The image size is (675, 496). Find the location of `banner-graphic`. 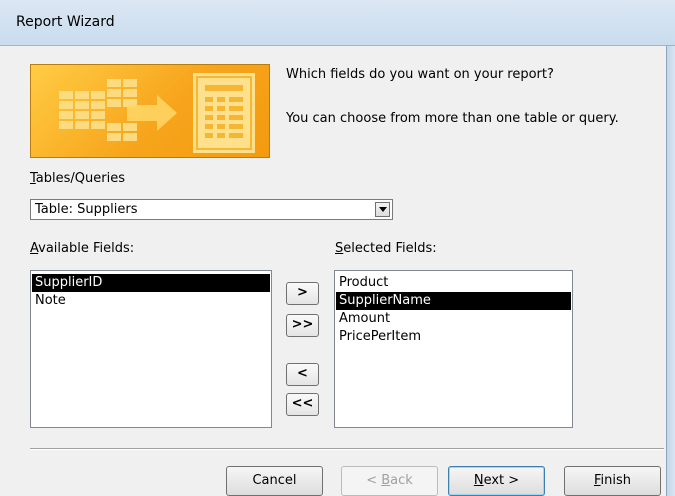

banner-graphic is located at coordinates (157, 113).